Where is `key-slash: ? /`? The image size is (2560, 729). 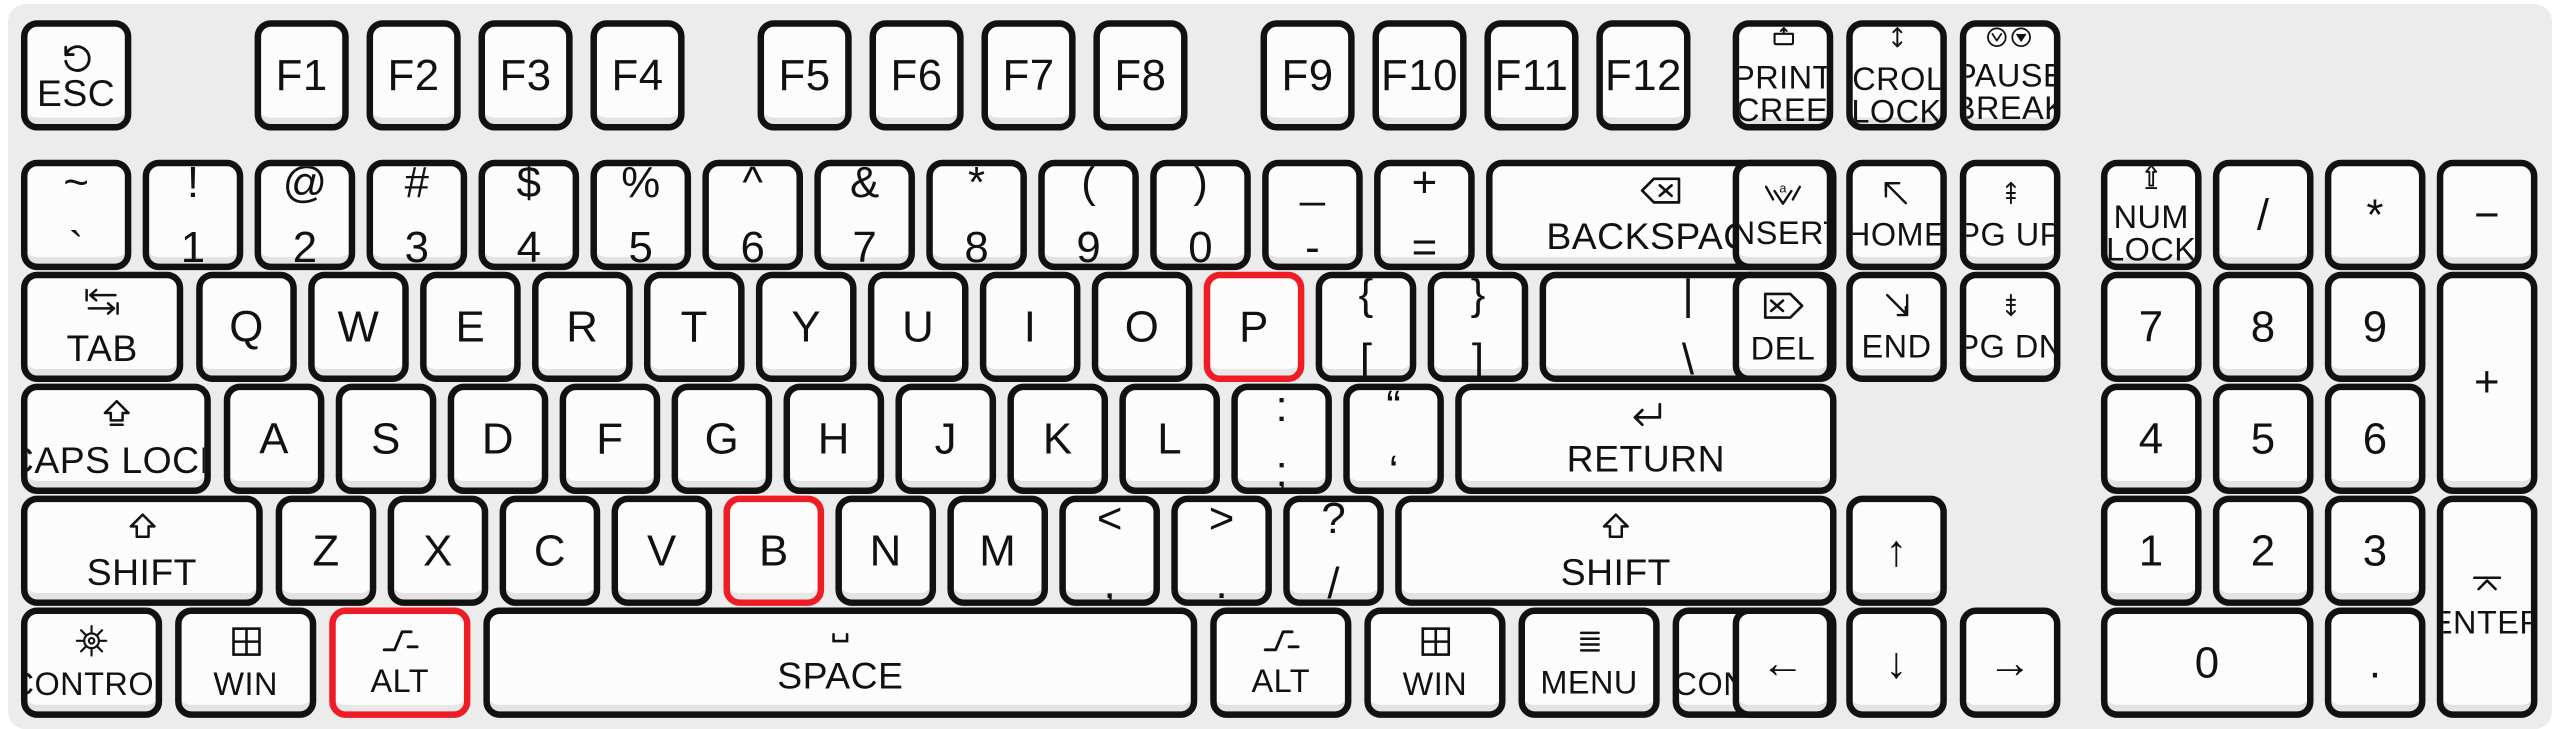
key-slash: ? / is located at coordinates (1333, 550).